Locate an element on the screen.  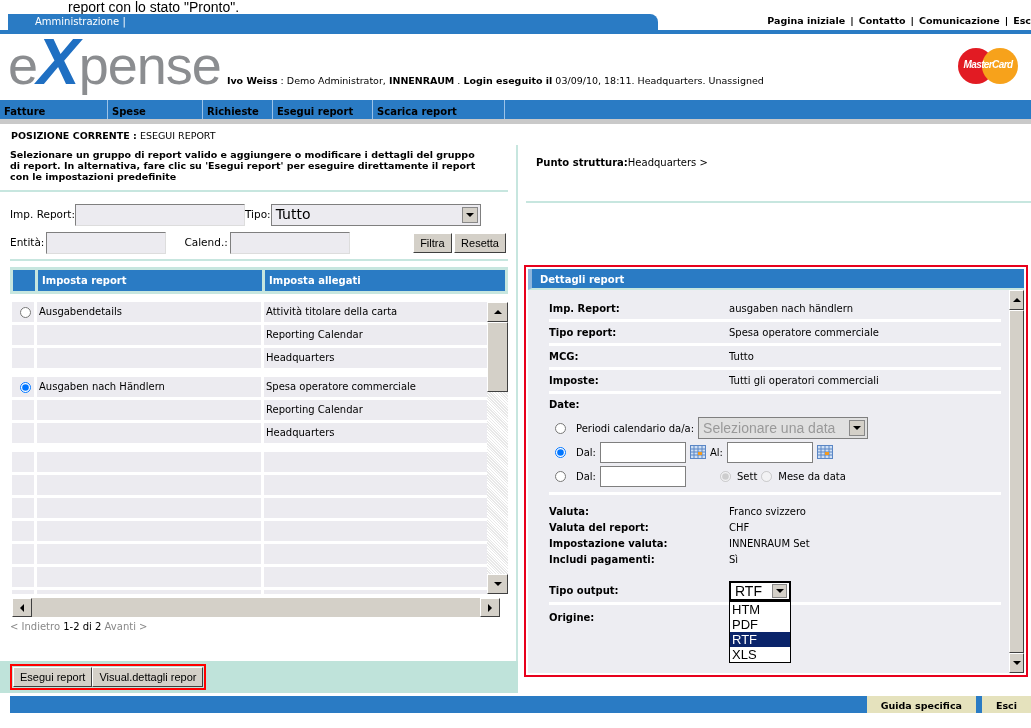
field-value: Tutto is located at coordinates (742, 357).